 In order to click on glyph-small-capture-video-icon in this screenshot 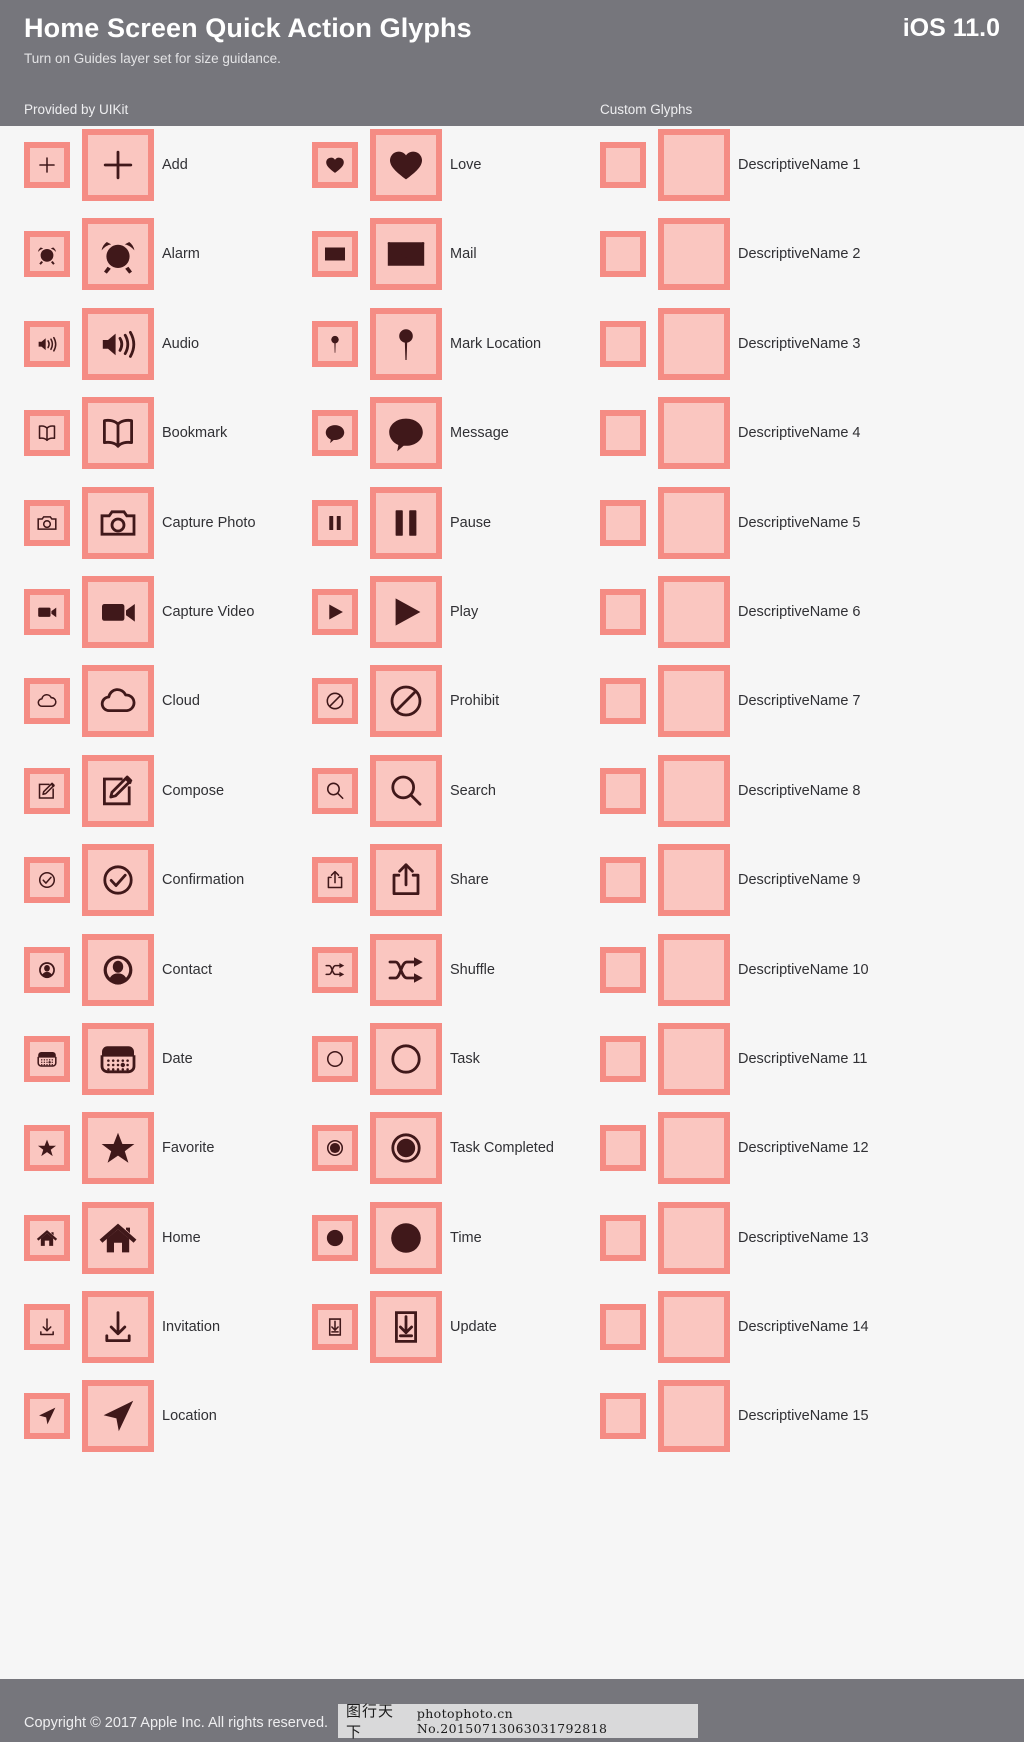, I will do `click(47, 611)`.